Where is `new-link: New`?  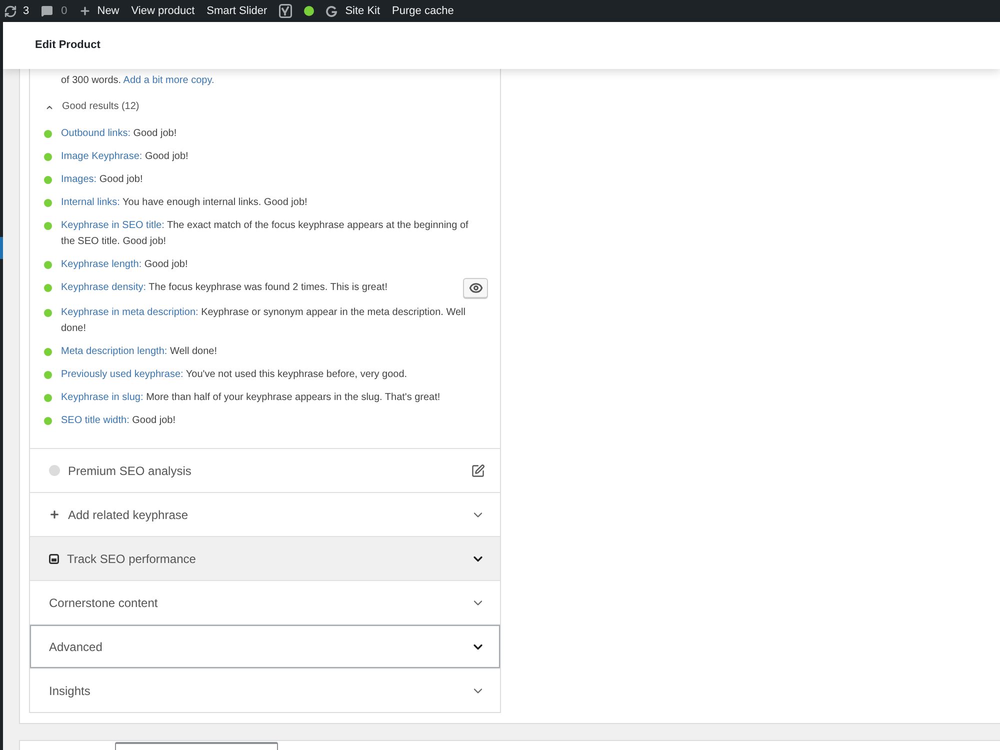 new-link: New is located at coordinates (99, 11).